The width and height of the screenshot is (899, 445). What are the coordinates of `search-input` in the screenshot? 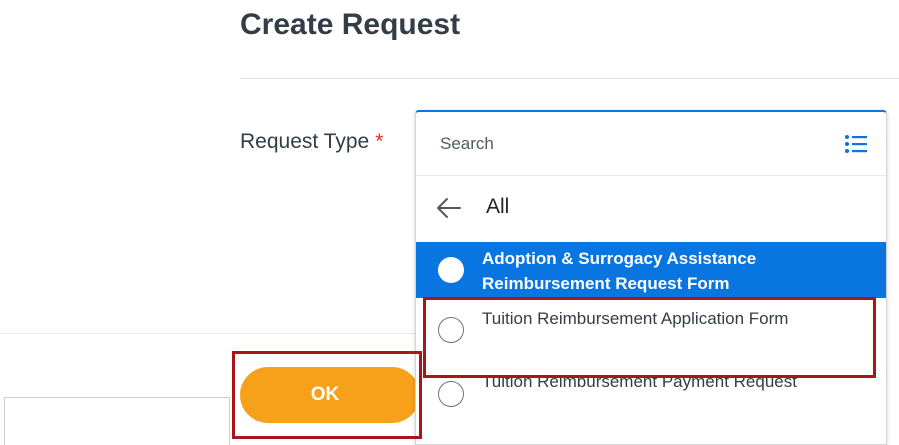 It's located at (630, 144).